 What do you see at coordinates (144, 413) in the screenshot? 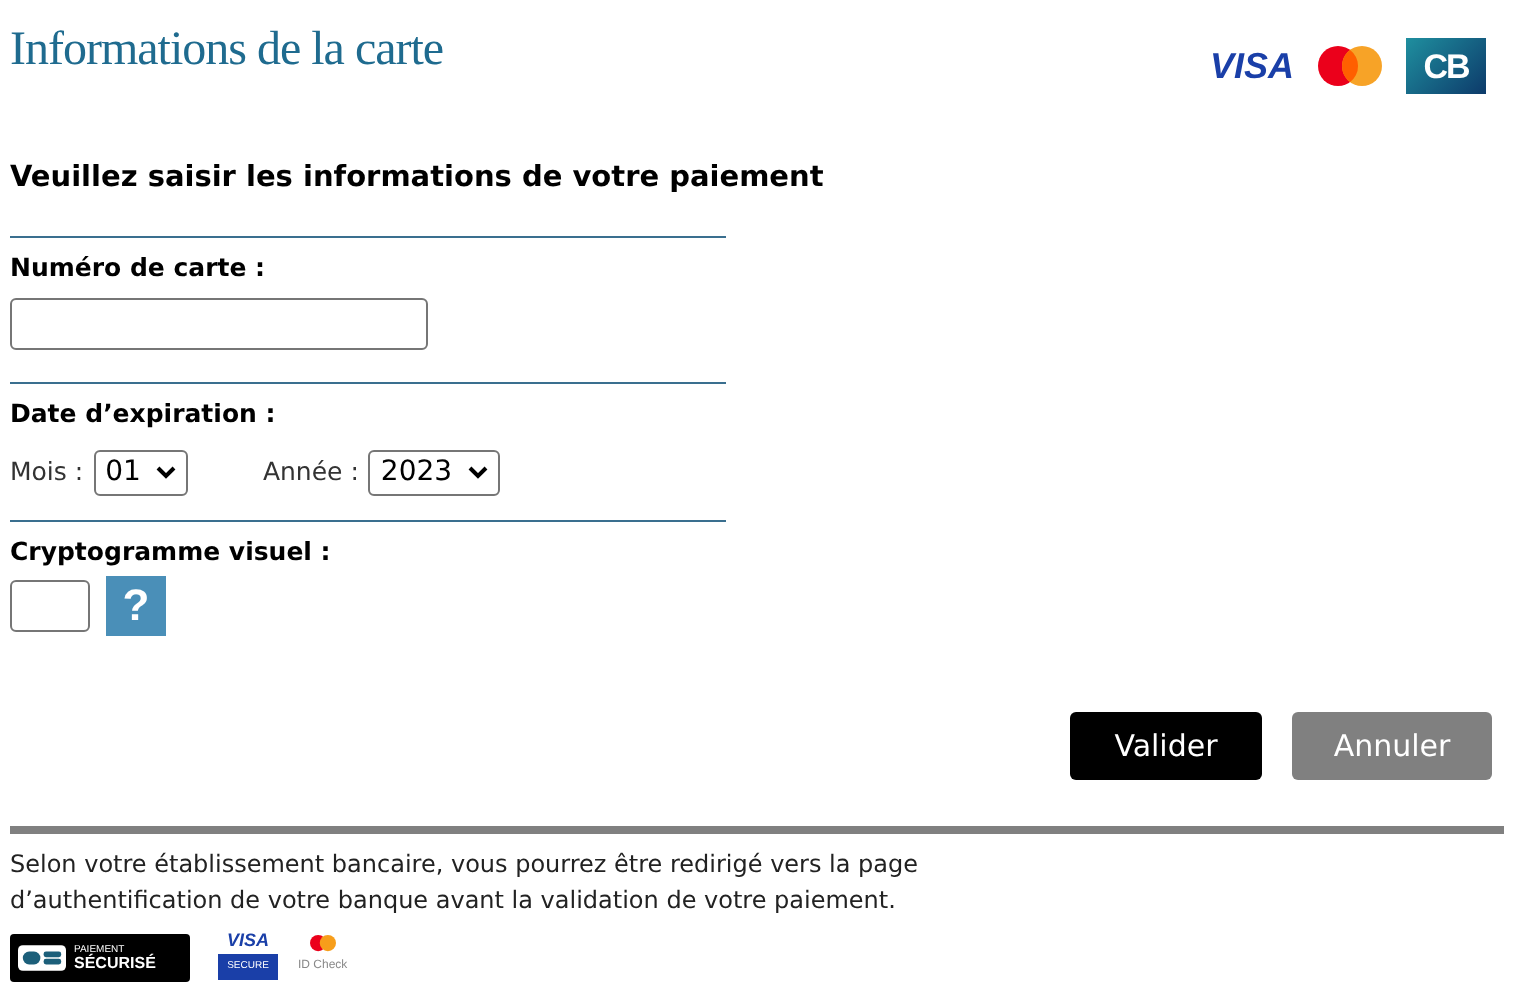
I see `field-label: Date d’expiration :` at bounding box center [144, 413].